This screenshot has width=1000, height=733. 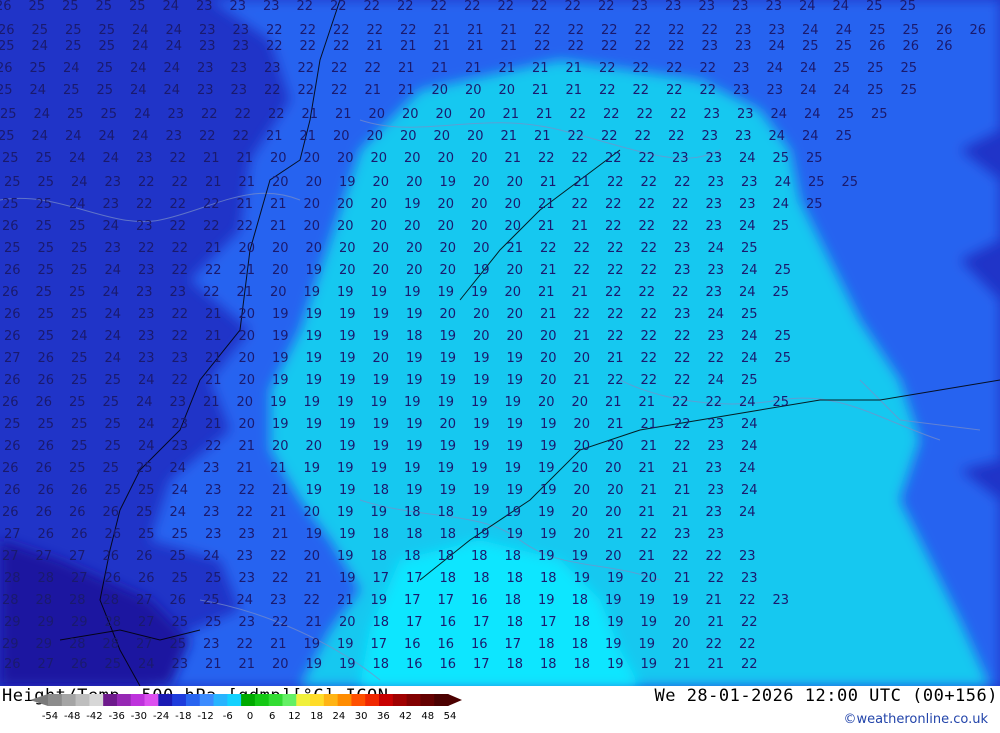 I want to click on scale-arrow-left, so click(x=39, y=700).